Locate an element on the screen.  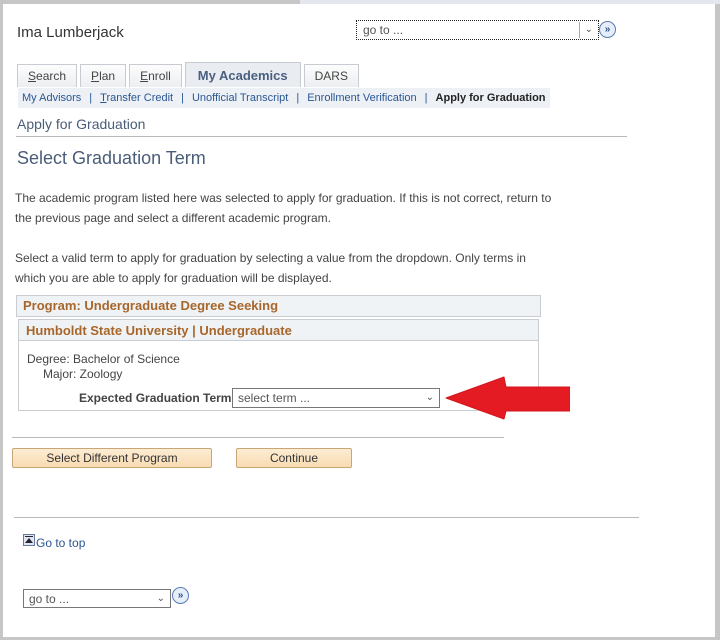
subnav-enrollment-verification: Enrollment Verification is located at coordinates (361, 98).